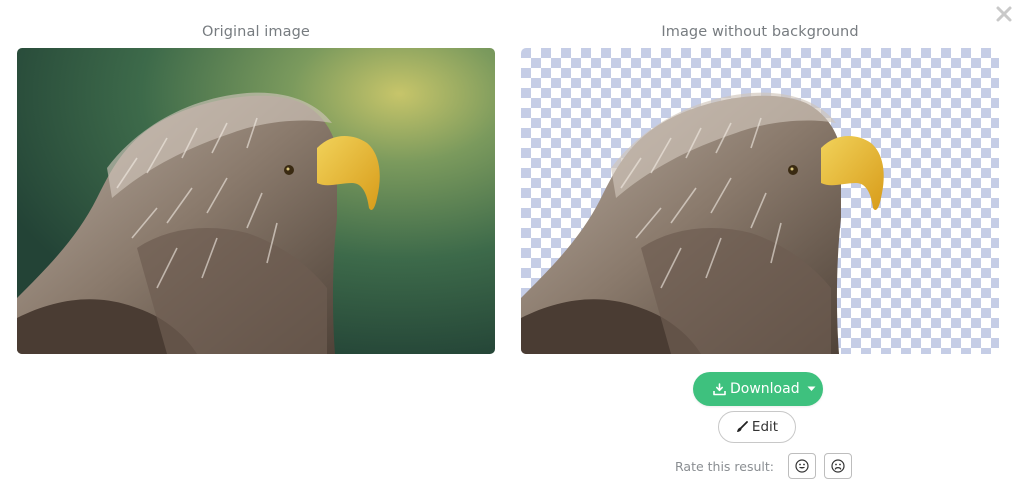  I want to click on download-icon, so click(719, 388).